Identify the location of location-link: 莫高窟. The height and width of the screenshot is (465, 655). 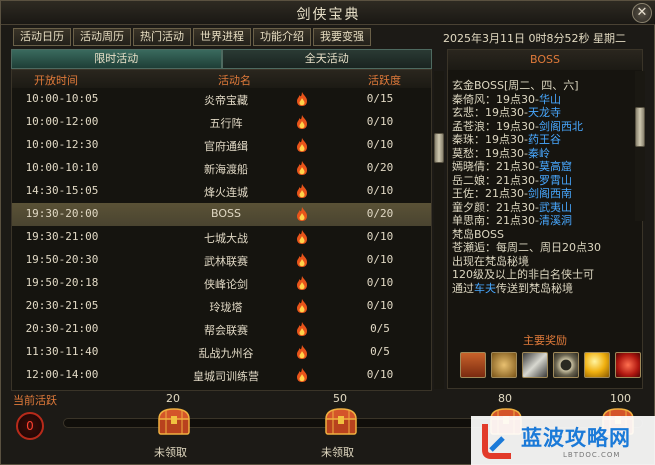
(555, 166).